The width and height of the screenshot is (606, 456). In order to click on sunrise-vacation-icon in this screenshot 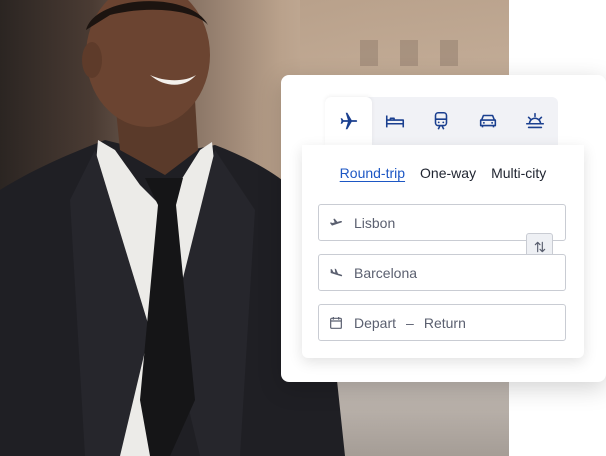, I will do `click(534, 120)`.